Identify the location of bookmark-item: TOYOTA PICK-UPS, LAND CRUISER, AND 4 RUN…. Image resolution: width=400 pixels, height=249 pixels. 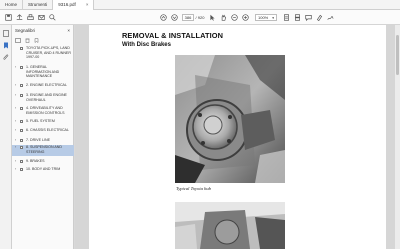
(43, 56).